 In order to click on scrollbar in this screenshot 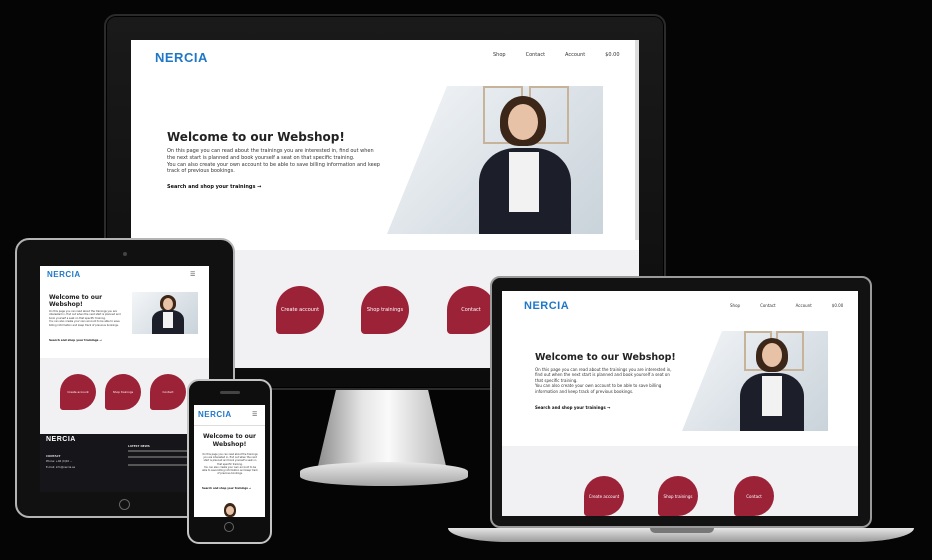, I will do `click(637, 140)`.